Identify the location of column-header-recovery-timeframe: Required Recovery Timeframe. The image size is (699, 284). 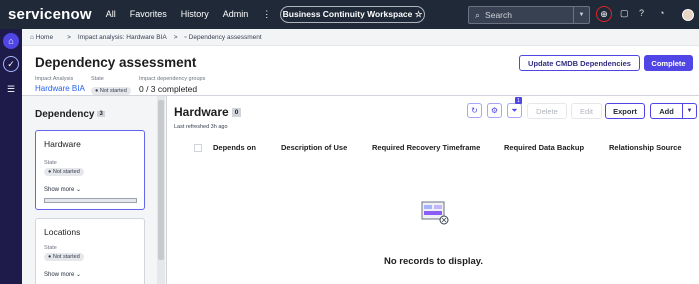
(426, 147).